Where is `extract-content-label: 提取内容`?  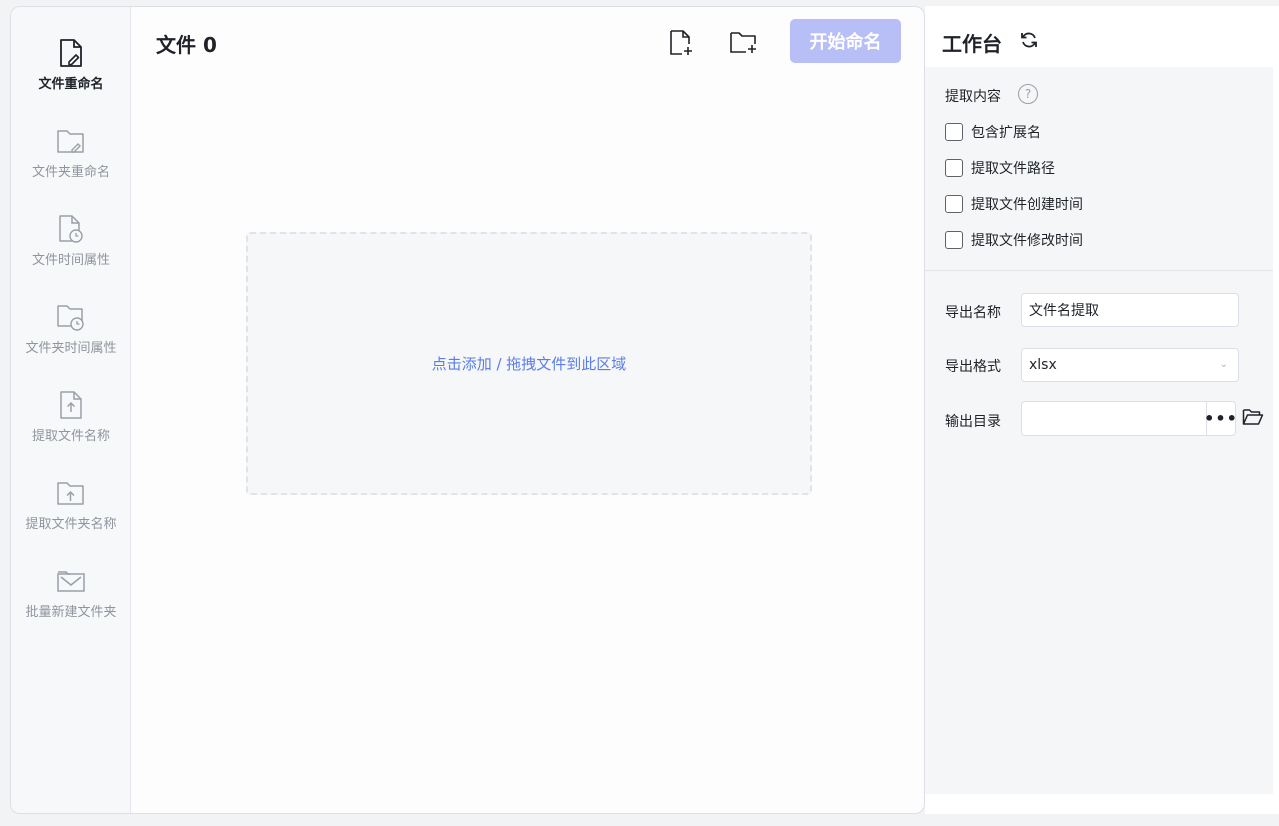
extract-content-label: 提取内容 is located at coordinates (973, 97).